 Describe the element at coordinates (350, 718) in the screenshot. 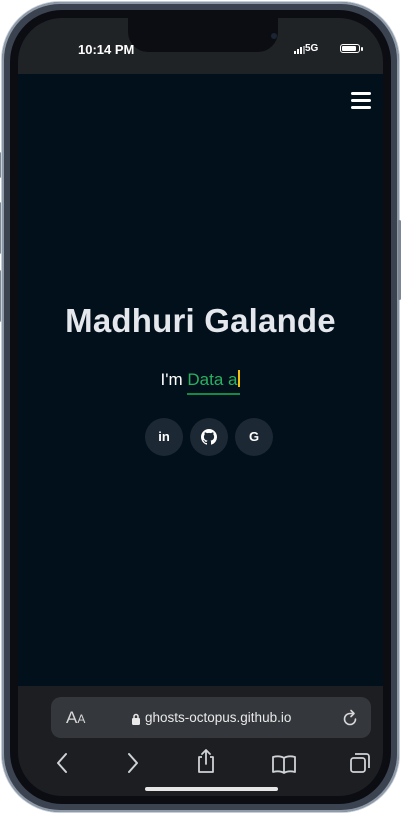

I see `reload-icon` at that location.